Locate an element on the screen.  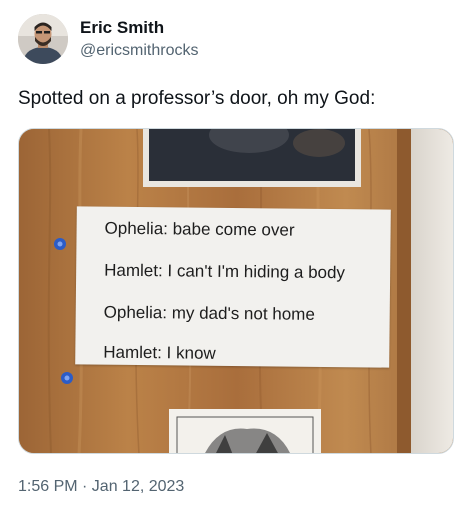
note-line: Ophelia: babe come over is located at coordinates (199, 229).